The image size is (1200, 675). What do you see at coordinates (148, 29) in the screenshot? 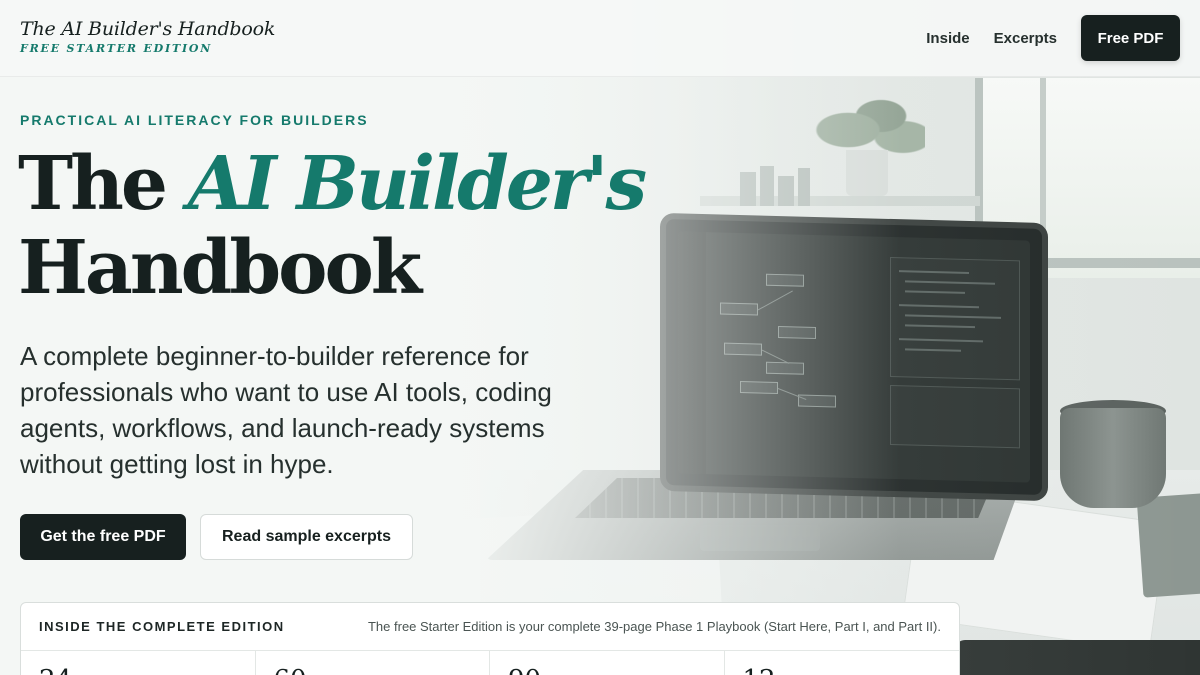
I see `brand-title: The AI Builder's Handbook` at bounding box center [148, 29].